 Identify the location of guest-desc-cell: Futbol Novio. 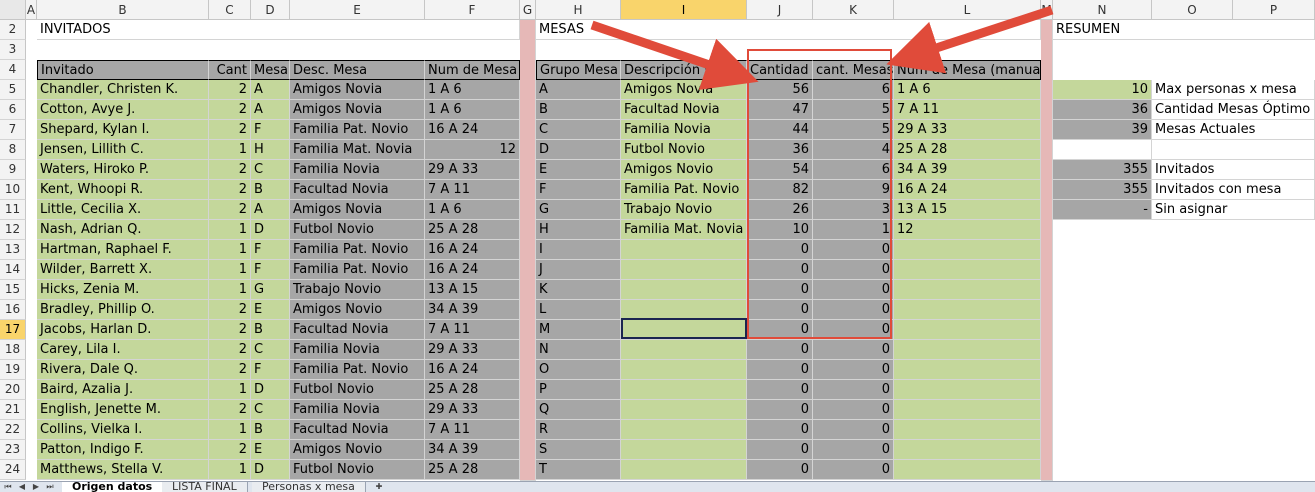
(357, 470).